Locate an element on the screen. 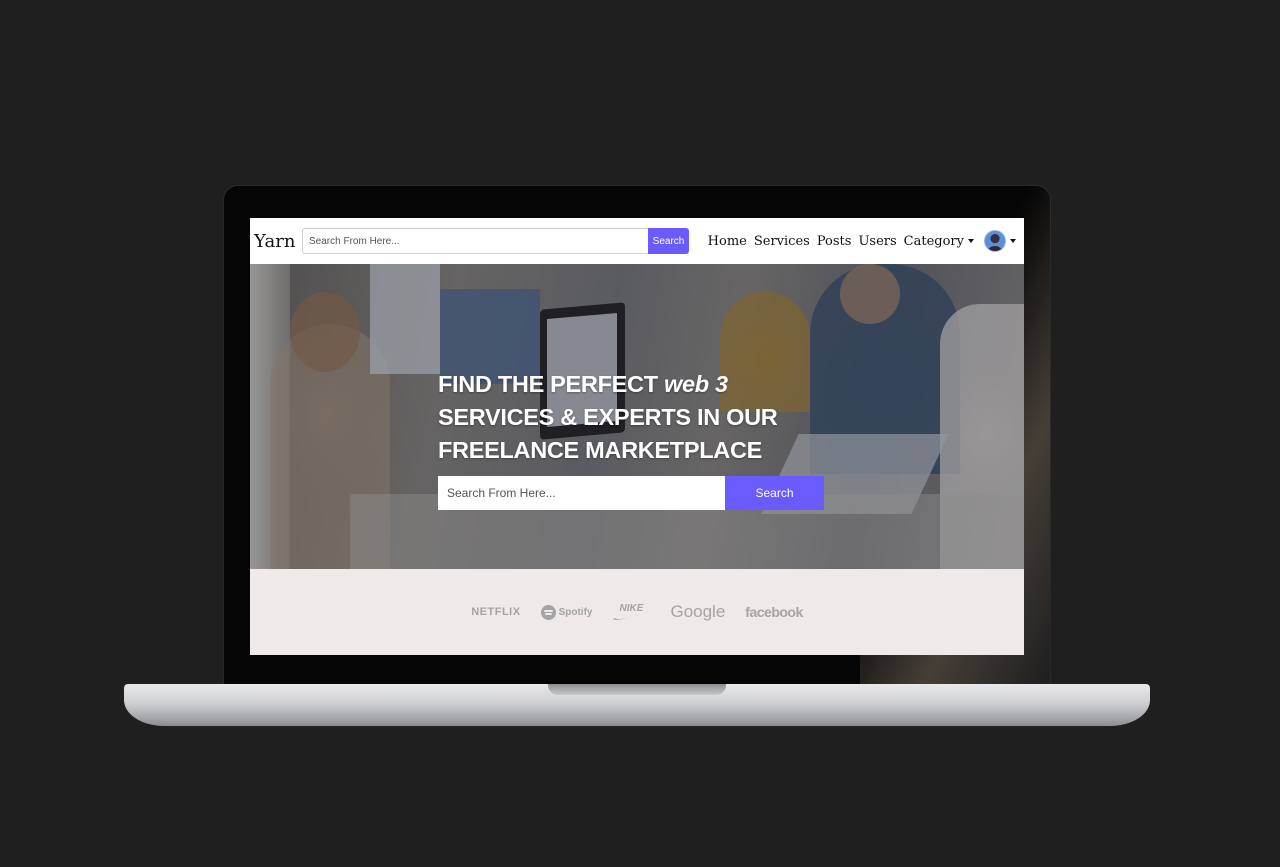 This screenshot has height=867, width=1280. nav-link-home: Home is located at coordinates (727, 241).